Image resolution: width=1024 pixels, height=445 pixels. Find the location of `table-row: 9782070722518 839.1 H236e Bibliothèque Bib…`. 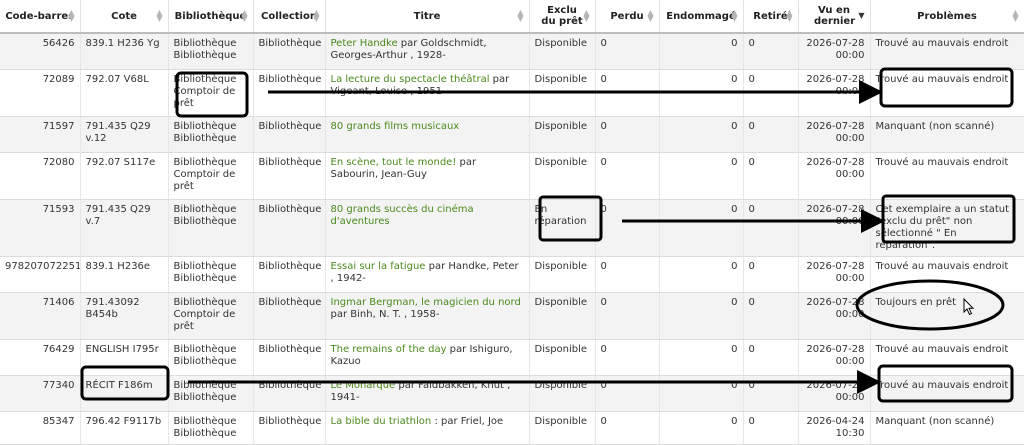

table-row: 9782070722518 839.1 H236e Bibliothèque Bib… is located at coordinates (512, 274).